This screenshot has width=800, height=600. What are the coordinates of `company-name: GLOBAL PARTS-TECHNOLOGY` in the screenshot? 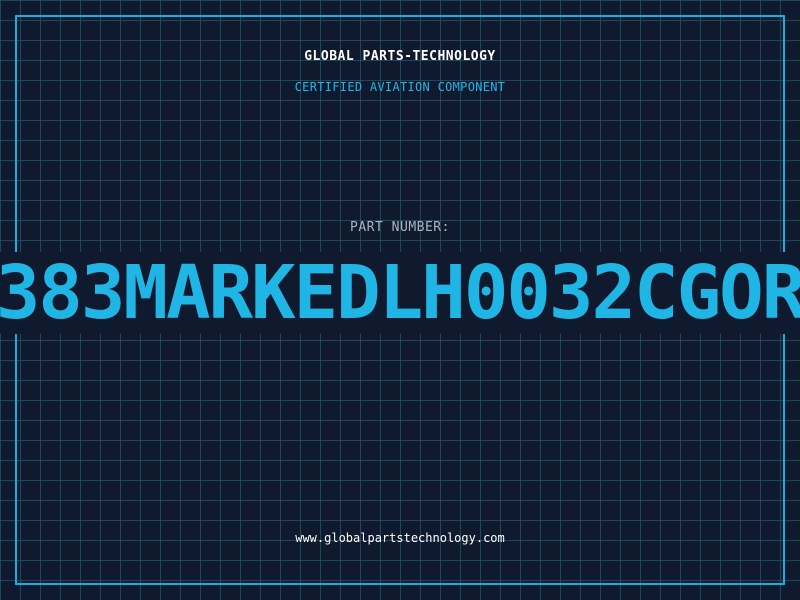 It's located at (400, 56).